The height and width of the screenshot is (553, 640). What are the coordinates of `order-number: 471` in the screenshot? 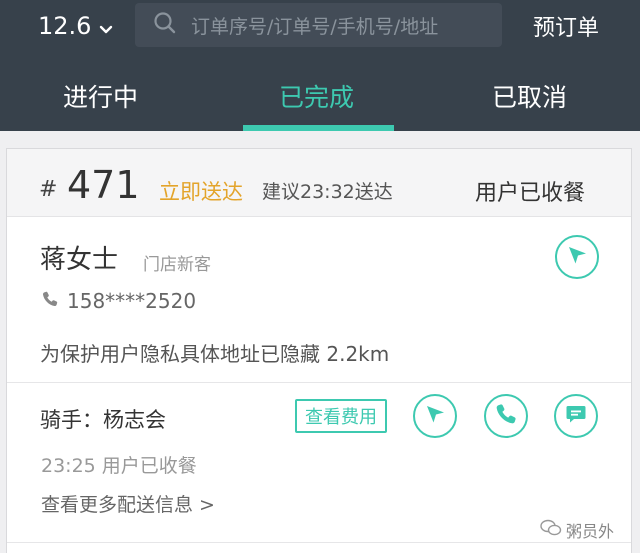 It's located at (103, 185).